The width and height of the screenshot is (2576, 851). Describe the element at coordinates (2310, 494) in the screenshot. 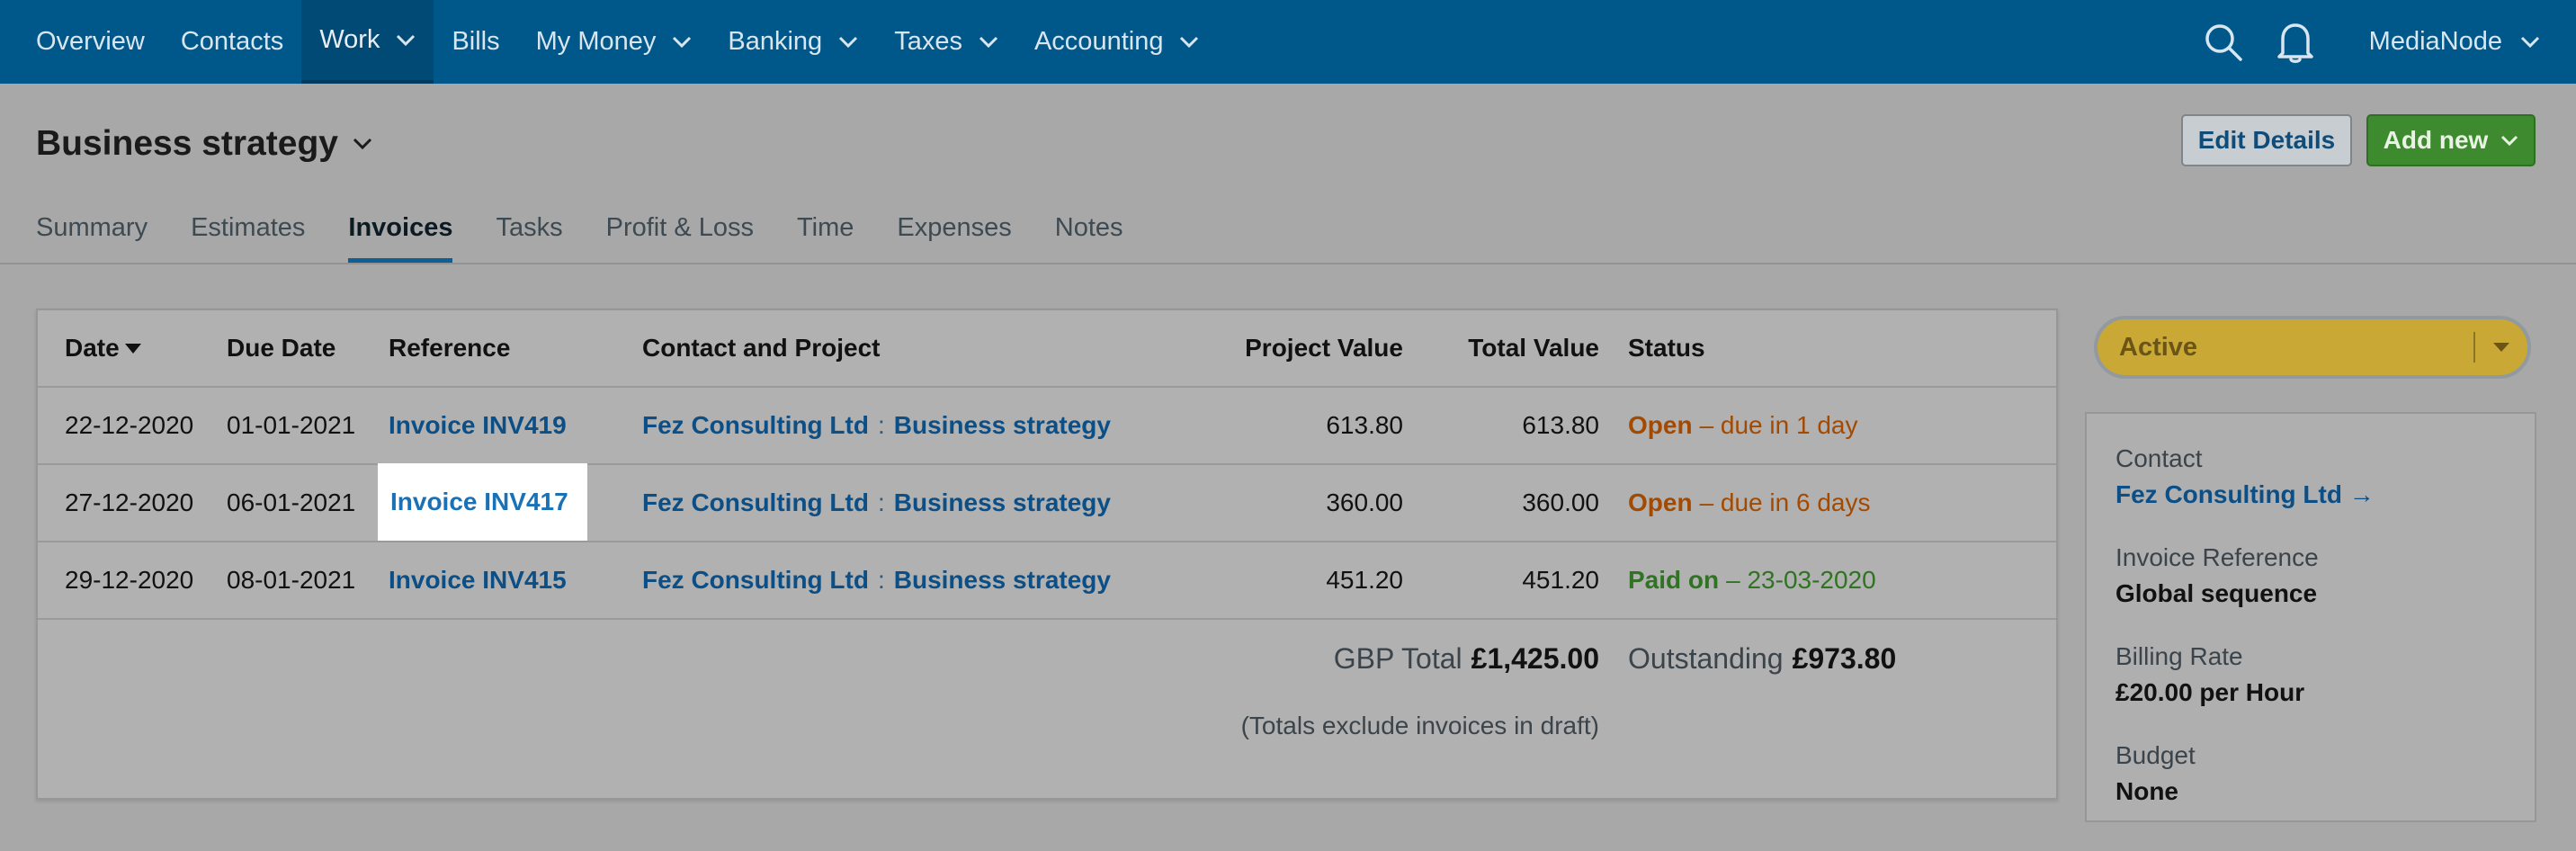

I see `contact-link: Fez Consulting Ltd →` at that location.